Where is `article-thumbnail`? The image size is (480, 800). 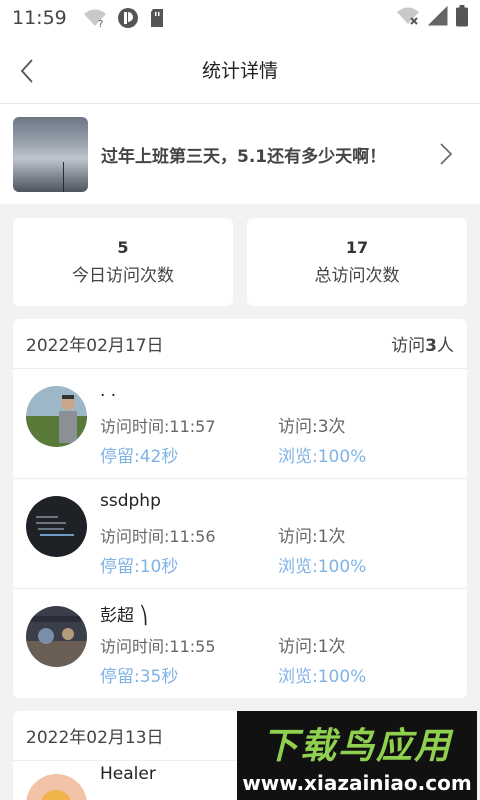
article-thumbnail is located at coordinates (50, 154).